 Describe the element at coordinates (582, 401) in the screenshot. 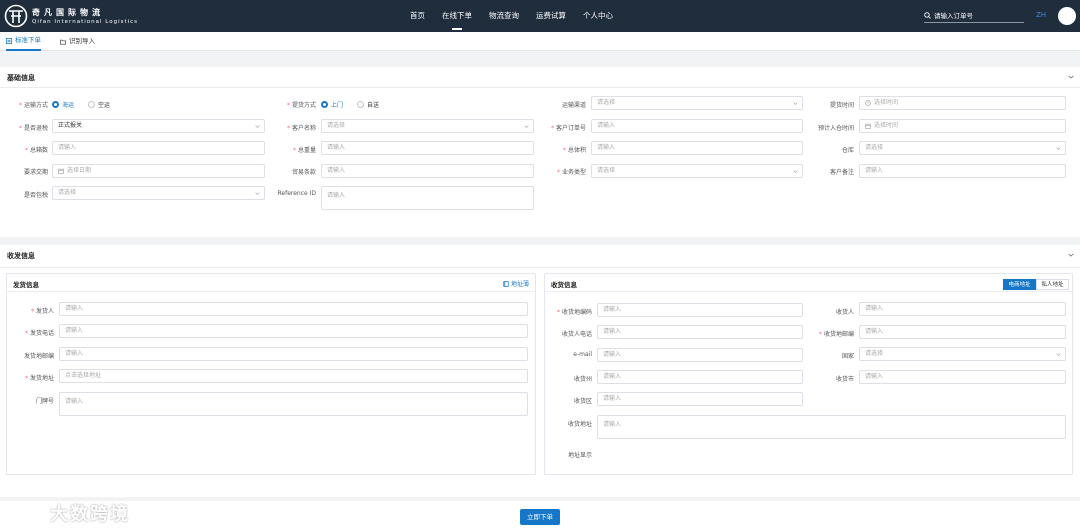

I see `label-district: 收货区` at that location.